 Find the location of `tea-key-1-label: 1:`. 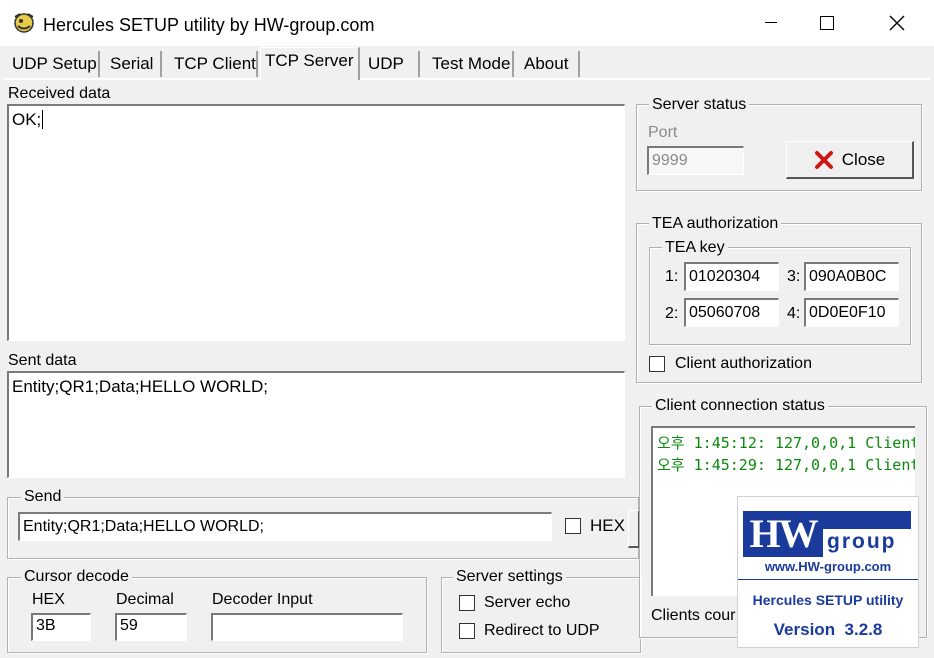

tea-key-1-label: 1: is located at coordinates (672, 276).